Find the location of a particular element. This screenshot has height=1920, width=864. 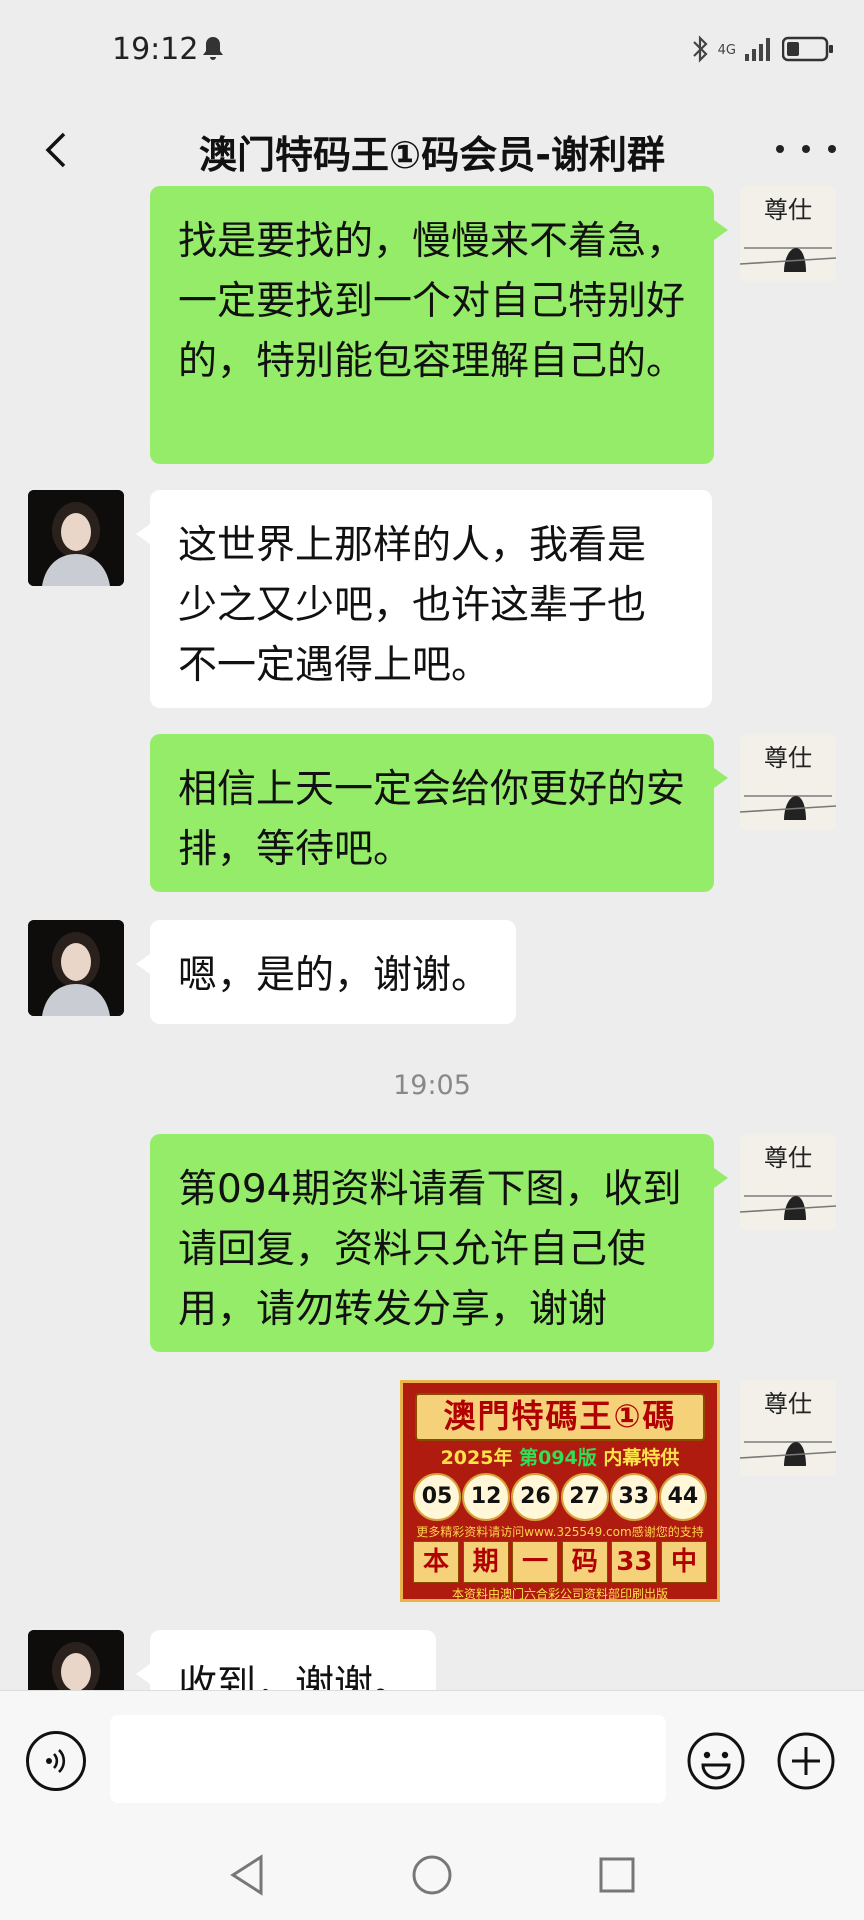

smiley-icon is located at coordinates (716, 1761).